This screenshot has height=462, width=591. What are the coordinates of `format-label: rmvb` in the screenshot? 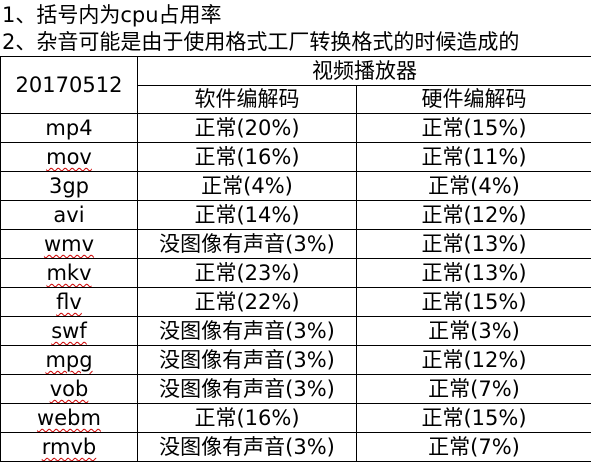 It's located at (69, 447).